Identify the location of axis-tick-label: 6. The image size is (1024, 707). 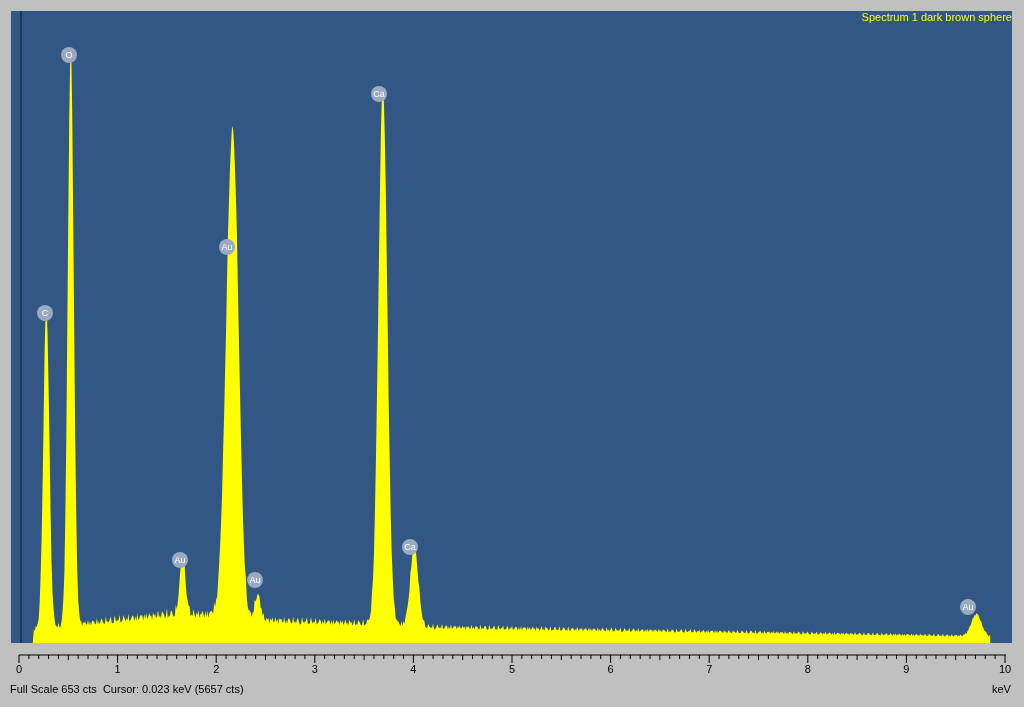
(610, 669).